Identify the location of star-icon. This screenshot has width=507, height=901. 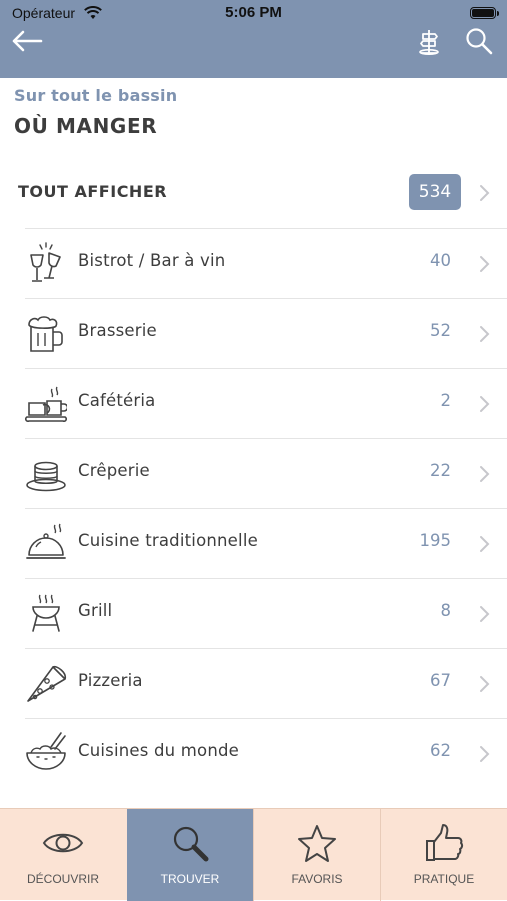
(317, 843).